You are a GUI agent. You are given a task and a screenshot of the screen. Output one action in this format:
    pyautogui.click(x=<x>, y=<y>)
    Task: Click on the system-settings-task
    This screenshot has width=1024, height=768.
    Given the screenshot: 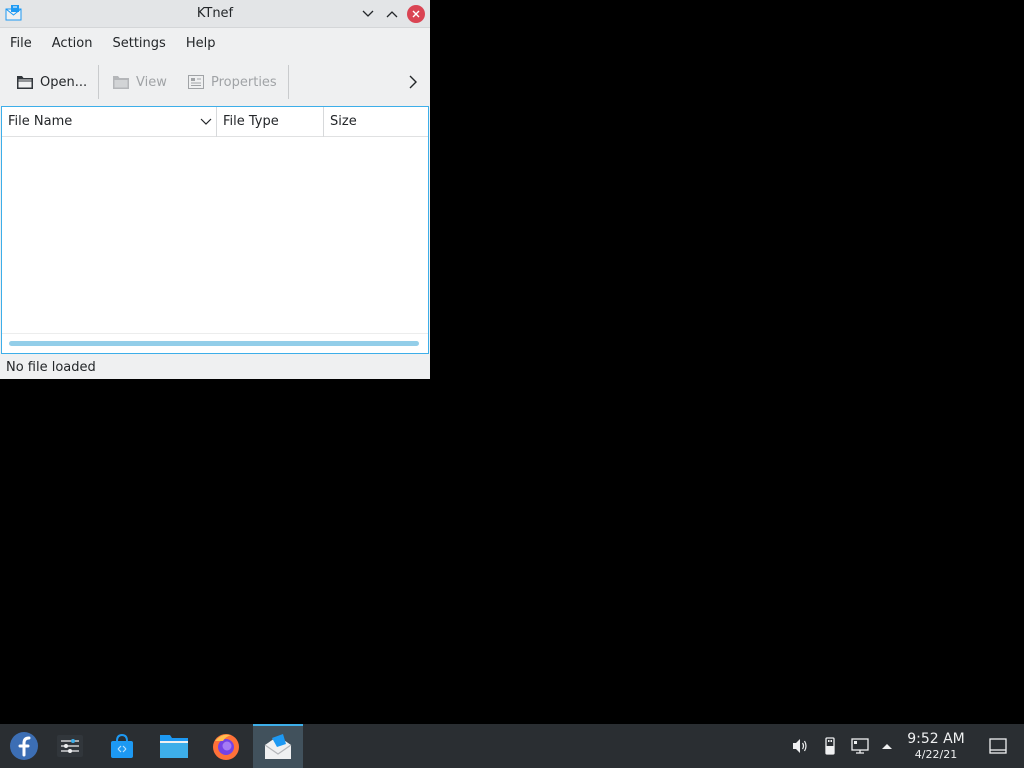 What is the action you would take?
    pyautogui.click(x=70, y=746)
    